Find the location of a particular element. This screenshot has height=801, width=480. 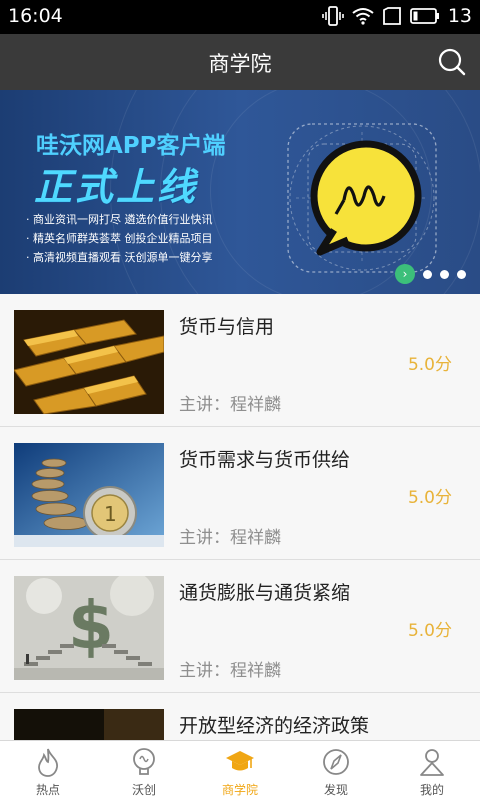

status-bar: 16:04 13 is located at coordinates (240, 17).